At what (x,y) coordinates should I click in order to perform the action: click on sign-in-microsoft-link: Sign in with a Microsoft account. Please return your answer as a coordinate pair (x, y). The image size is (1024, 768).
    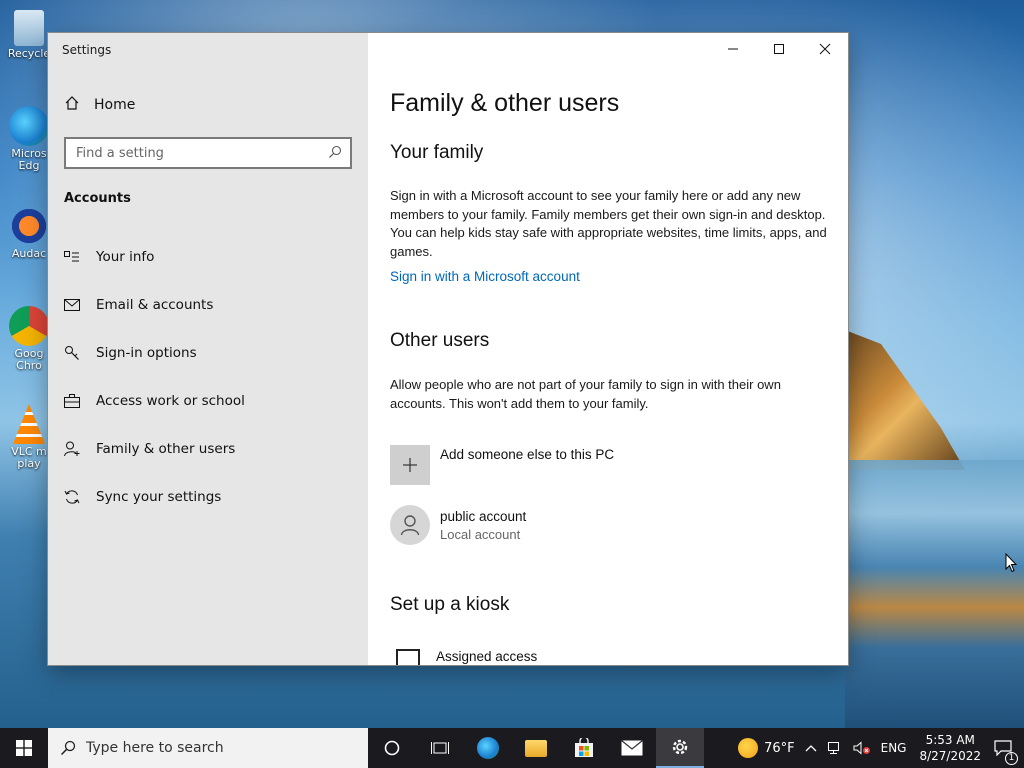
    Looking at the image, I should click on (485, 276).